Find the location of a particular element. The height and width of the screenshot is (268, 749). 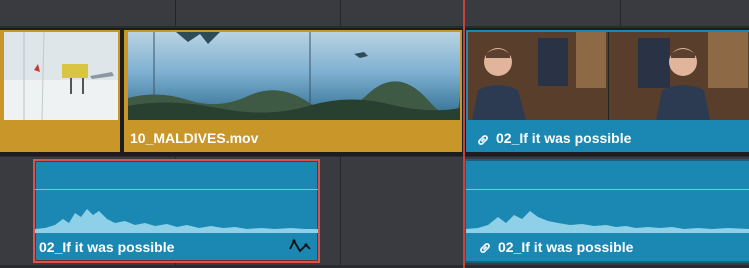

interview-thumbnail-image is located at coordinates (608, 76).